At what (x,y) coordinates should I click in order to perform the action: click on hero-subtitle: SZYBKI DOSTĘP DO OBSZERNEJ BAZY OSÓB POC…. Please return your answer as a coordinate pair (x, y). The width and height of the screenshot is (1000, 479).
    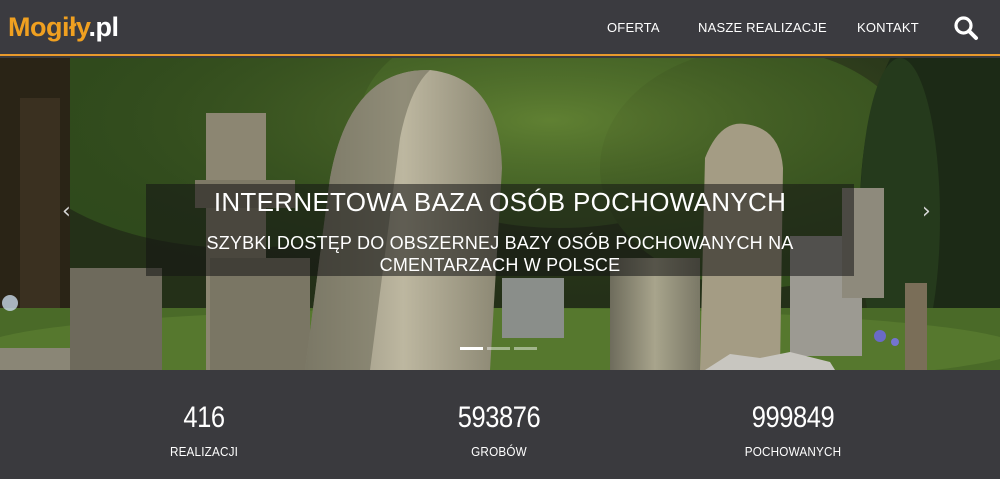
    Looking at the image, I should click on (500, 254).